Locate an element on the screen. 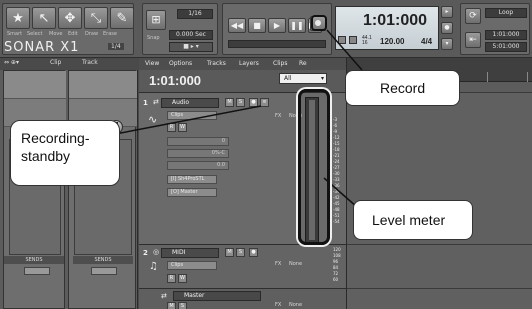 The height and width of the screenshot is (309, 532). sends-header-right: SENDS is located at coordinates (103, 260).